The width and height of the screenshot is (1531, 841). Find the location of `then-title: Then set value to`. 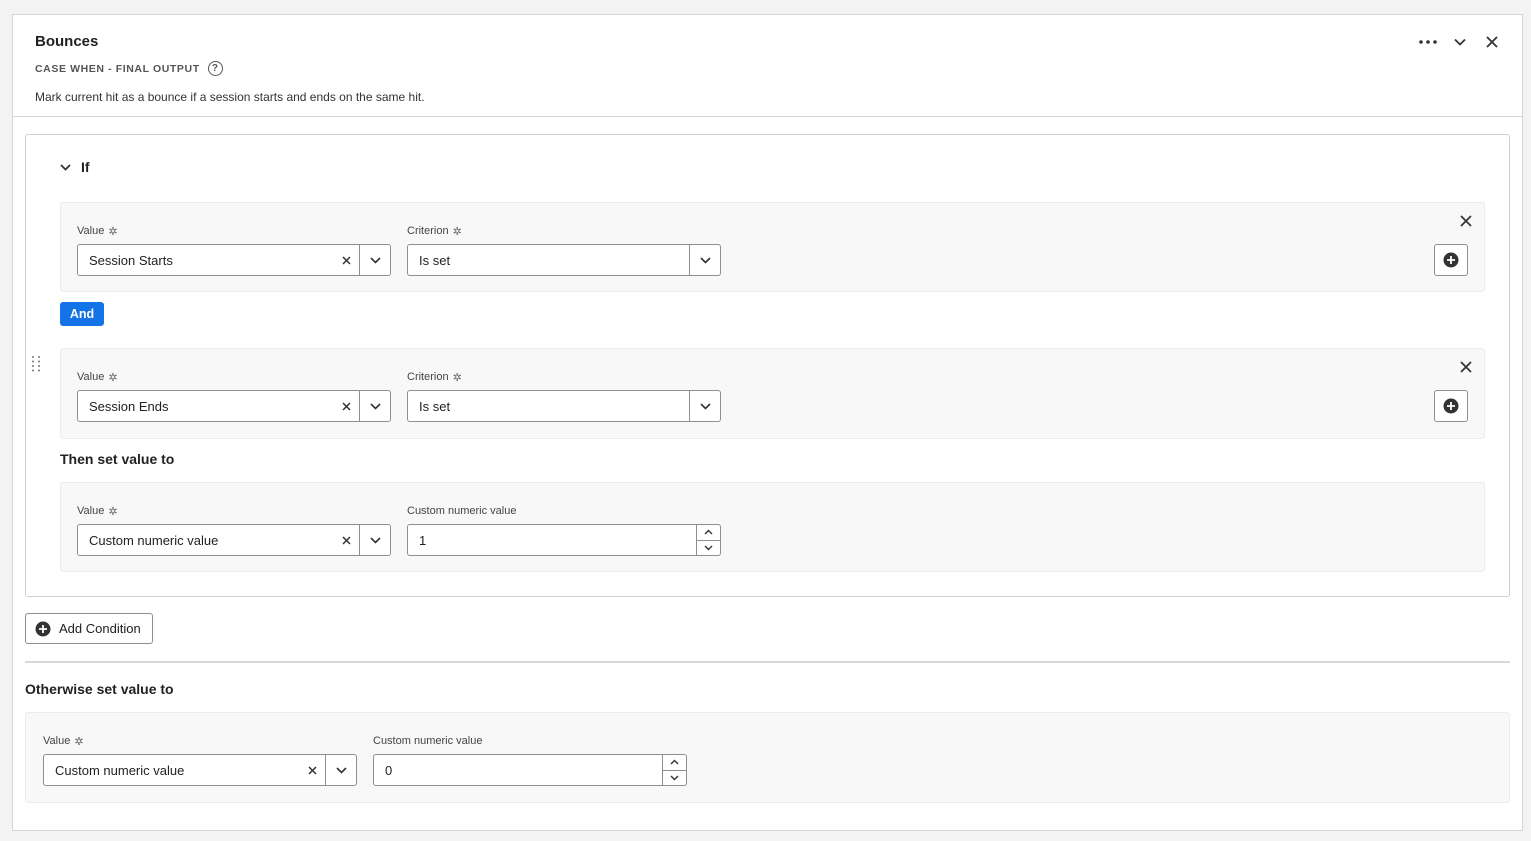

then-title: Then set value to is located at coordinates (117, 459).